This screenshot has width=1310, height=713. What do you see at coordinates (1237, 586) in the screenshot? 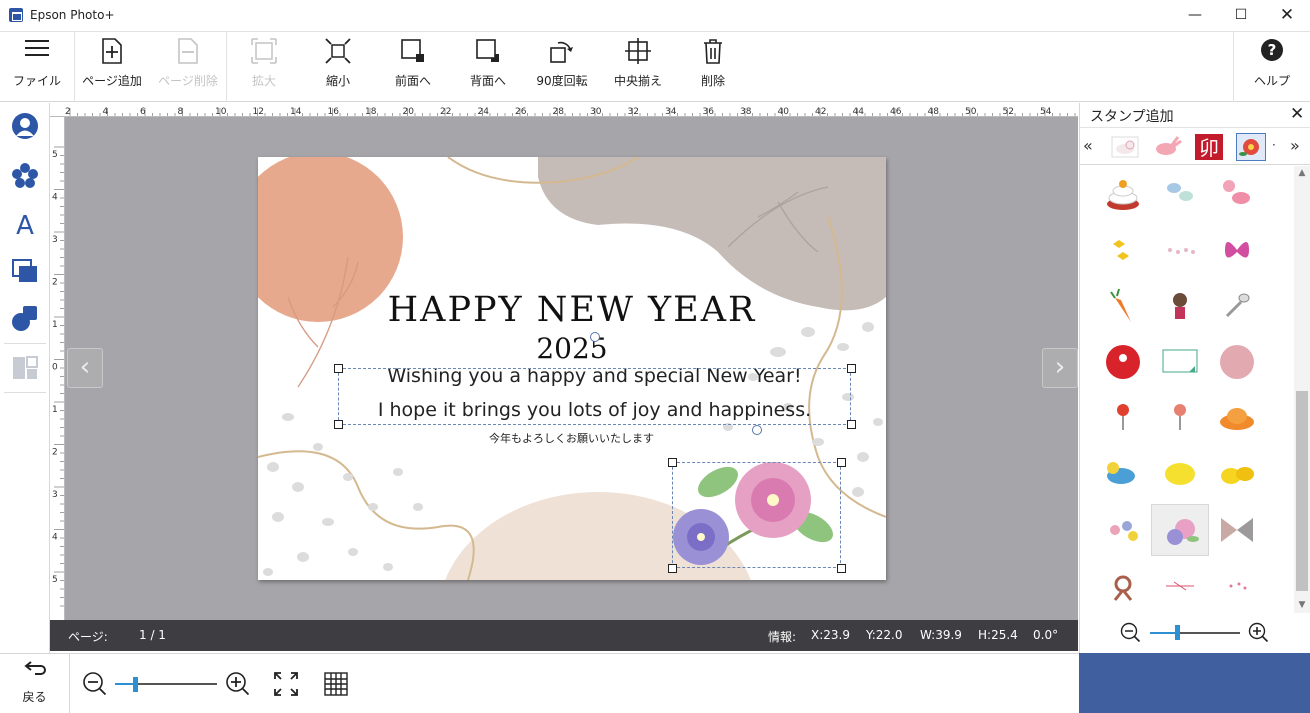
I see `stamp-pink-sparkle` at bounding box center [1237, 586].